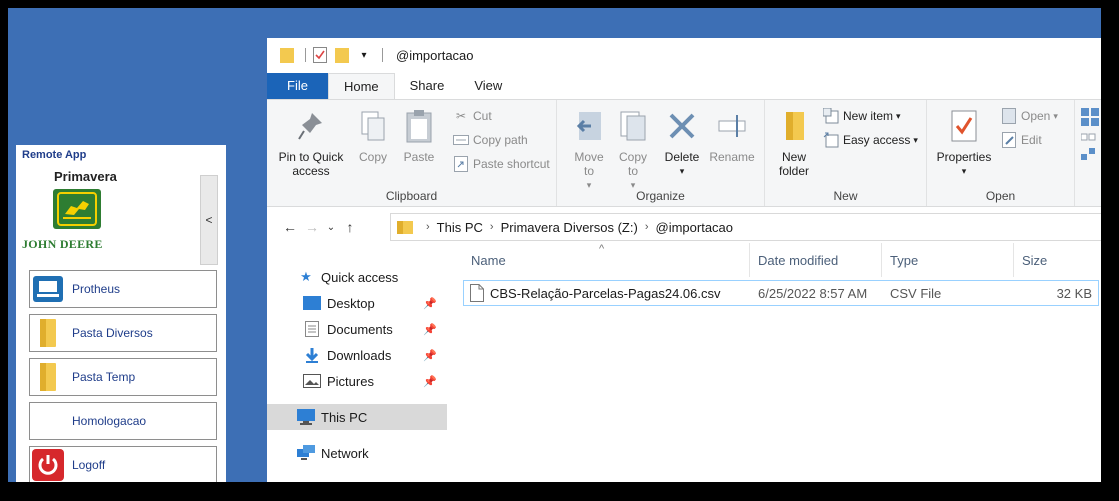 This screenshot has width=1119, height=501. What do you see at coordinates (77, 209) in the screenshot?
I see `john-deere-logo` at bounding box center [77, 209].